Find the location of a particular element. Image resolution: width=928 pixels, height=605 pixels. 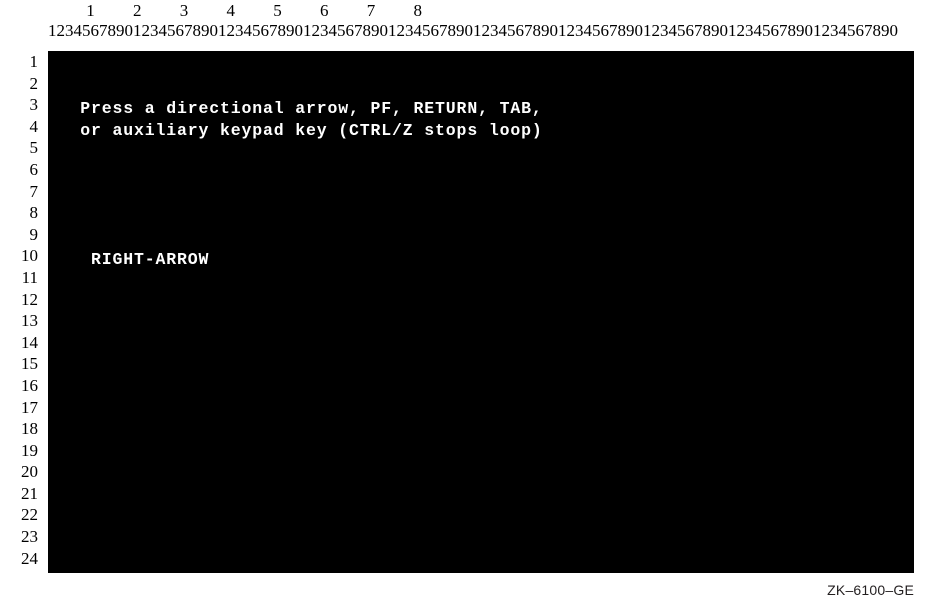

line-number: 11 is located at coordinates (29, 277).